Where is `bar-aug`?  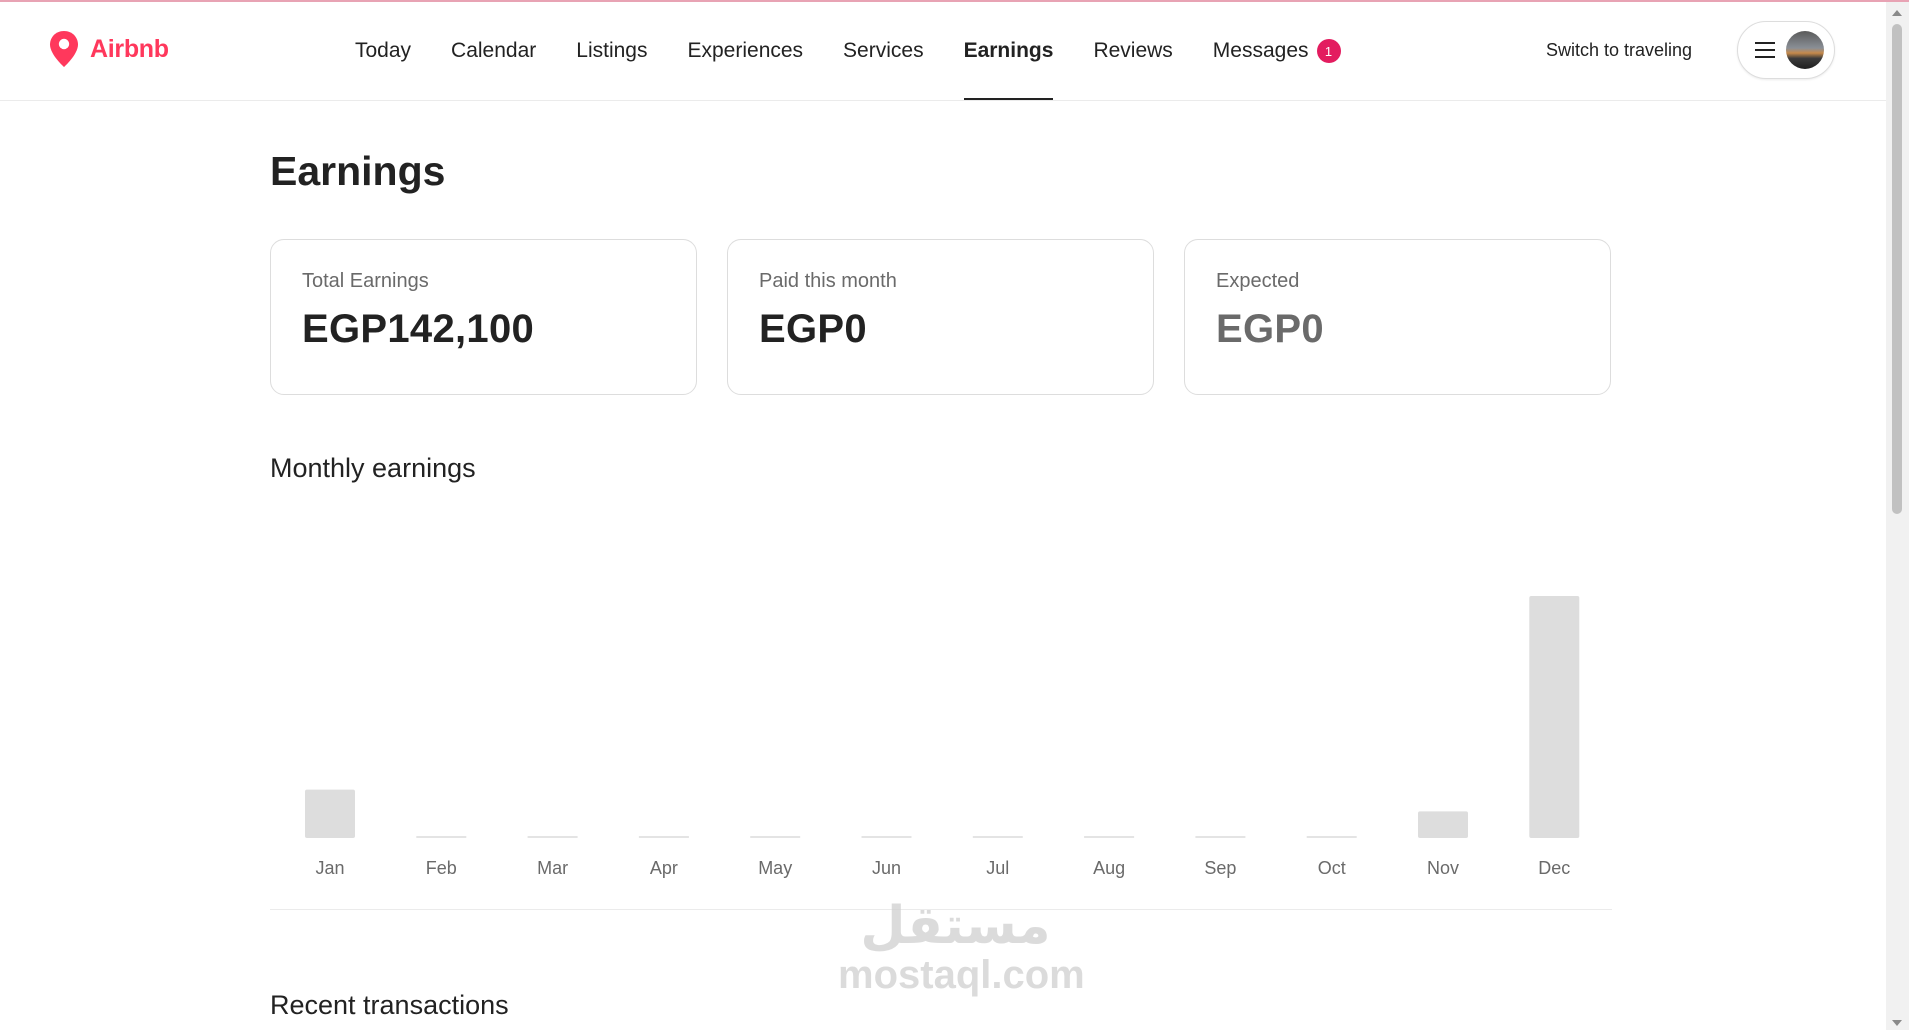
bar-aug is located at coordinates (1109, 837).